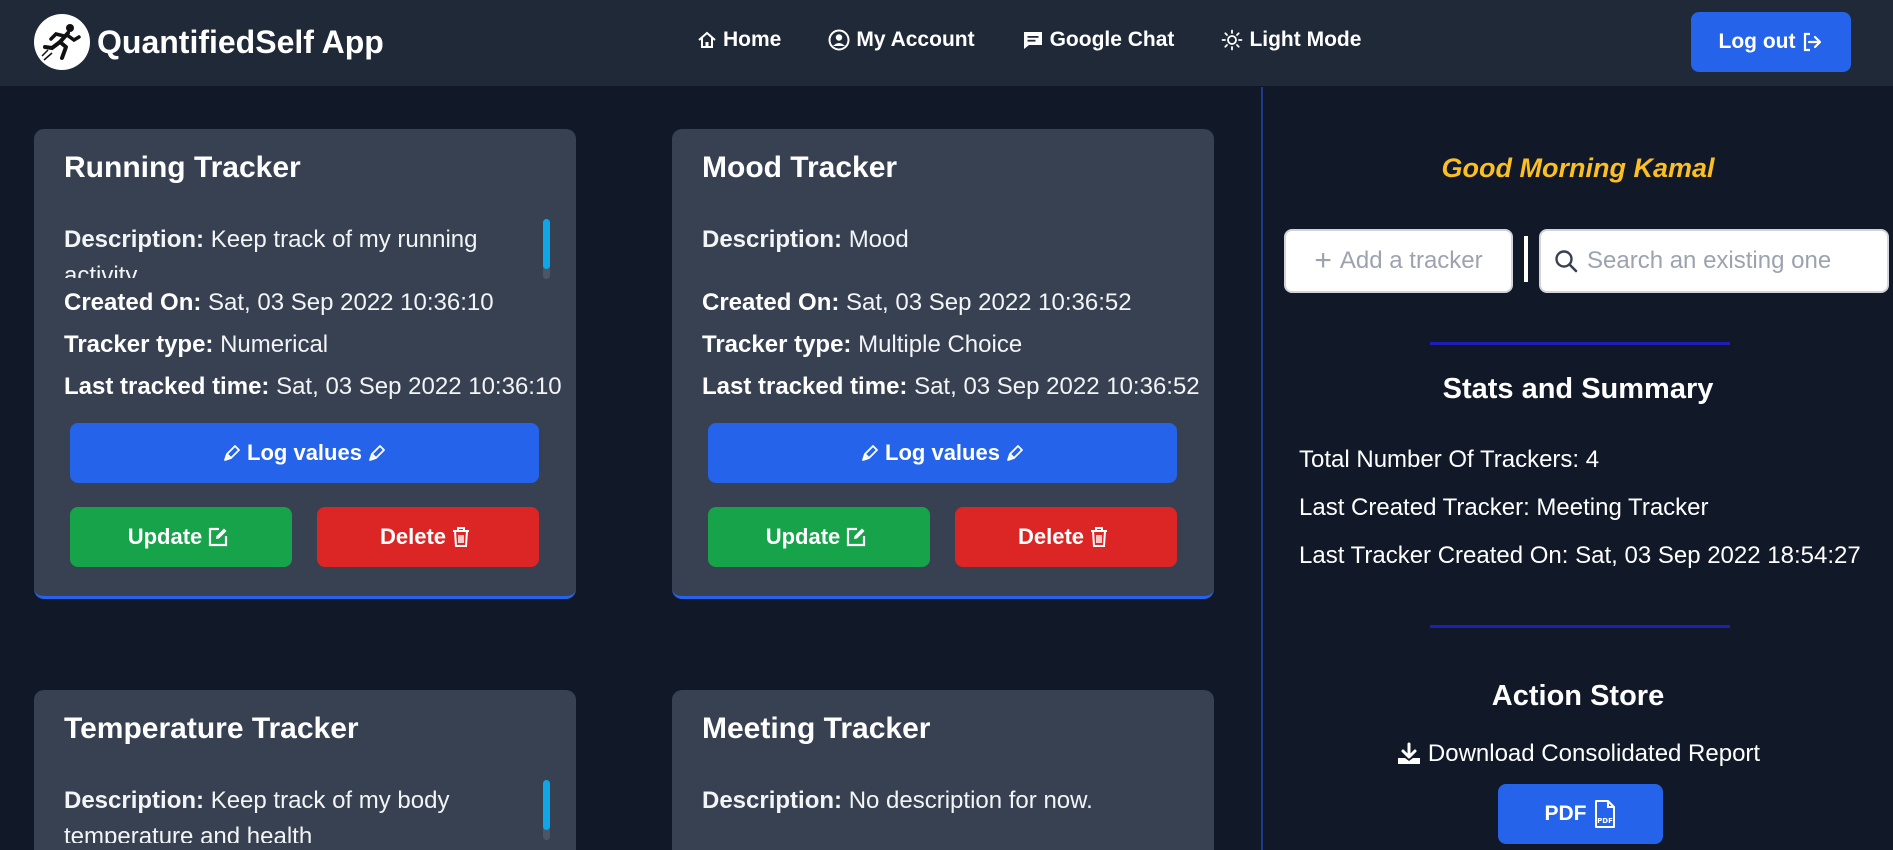  Describe the element at coordinates (839, 40) in the screenshot. I see `user-circle-icon` at that location.